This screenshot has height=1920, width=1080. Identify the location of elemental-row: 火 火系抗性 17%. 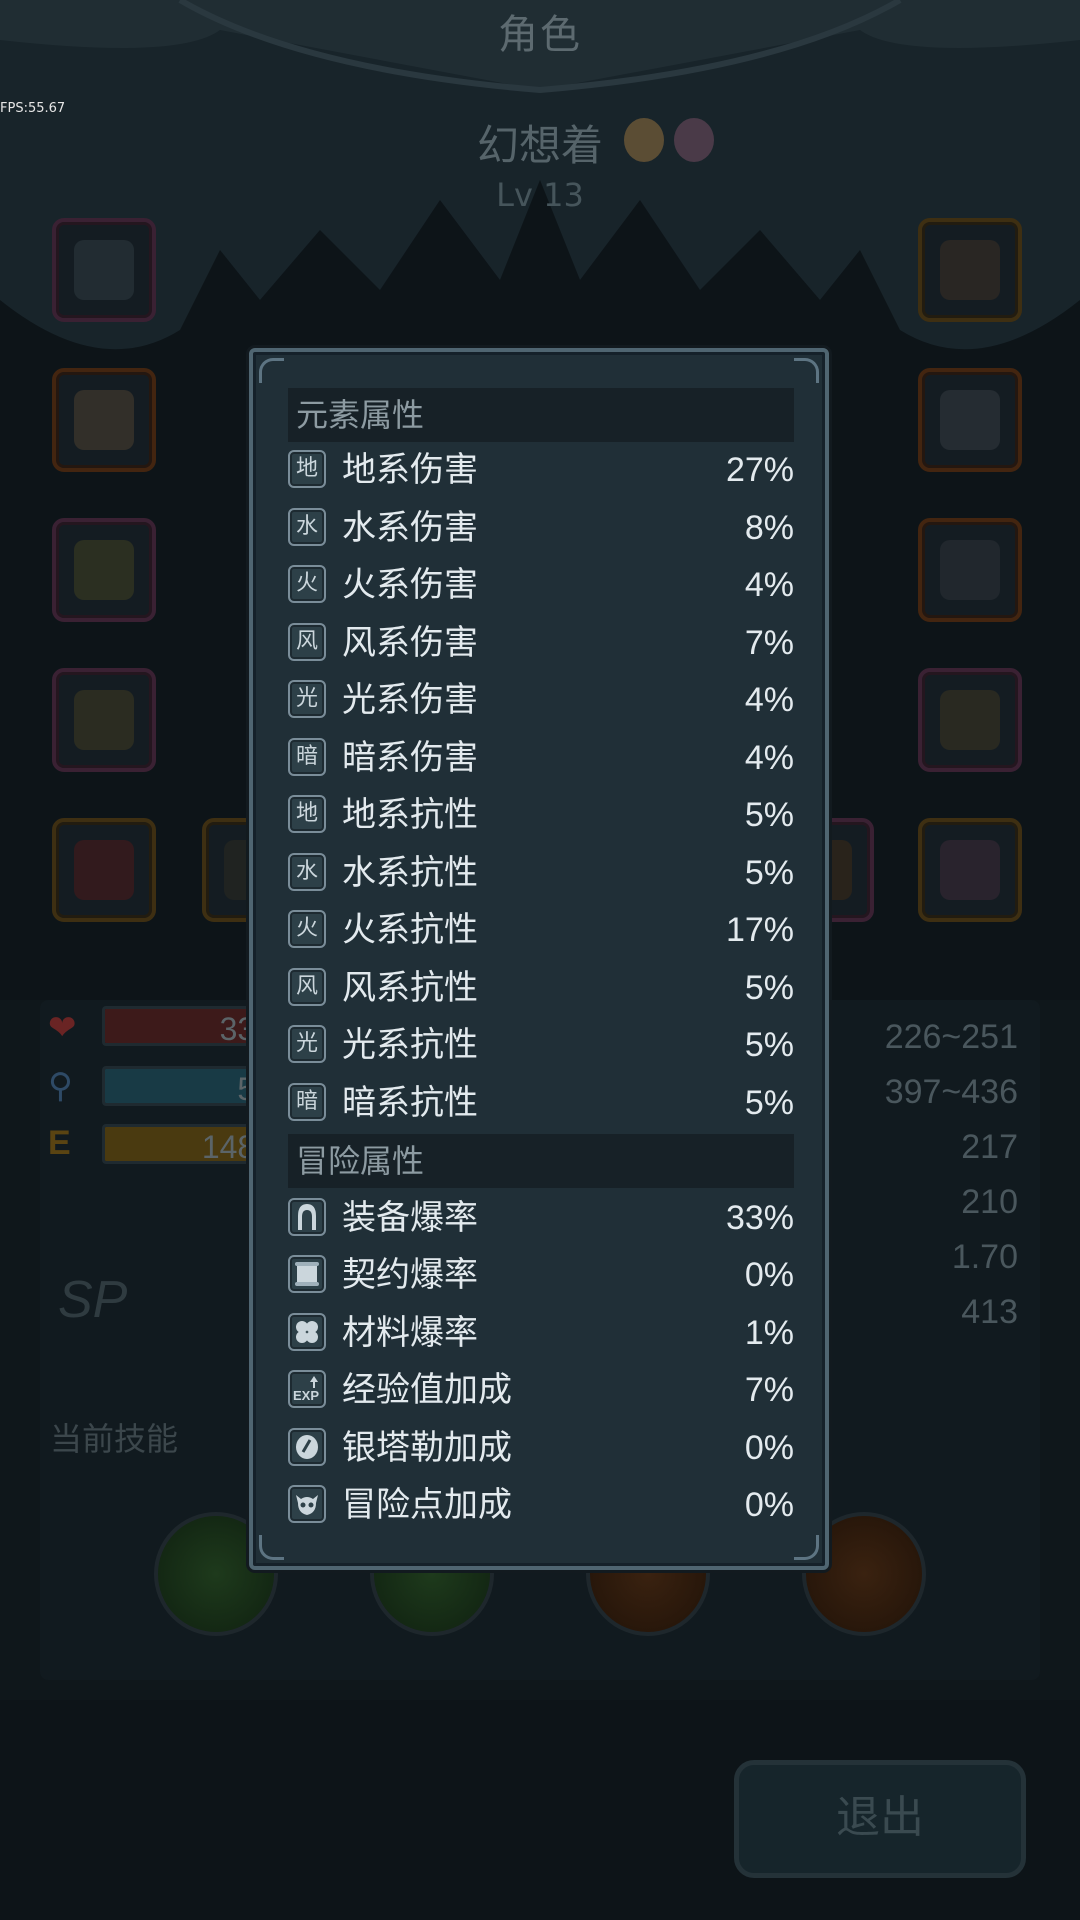
(541, 930).